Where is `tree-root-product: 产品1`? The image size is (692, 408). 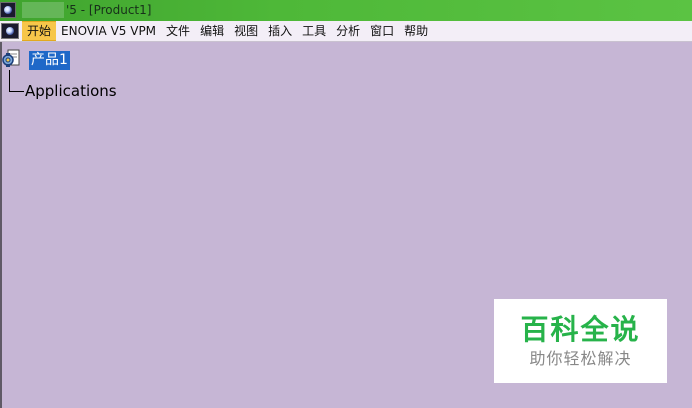 tree-root-product: 产品1 is located at coordinates (49, 60).